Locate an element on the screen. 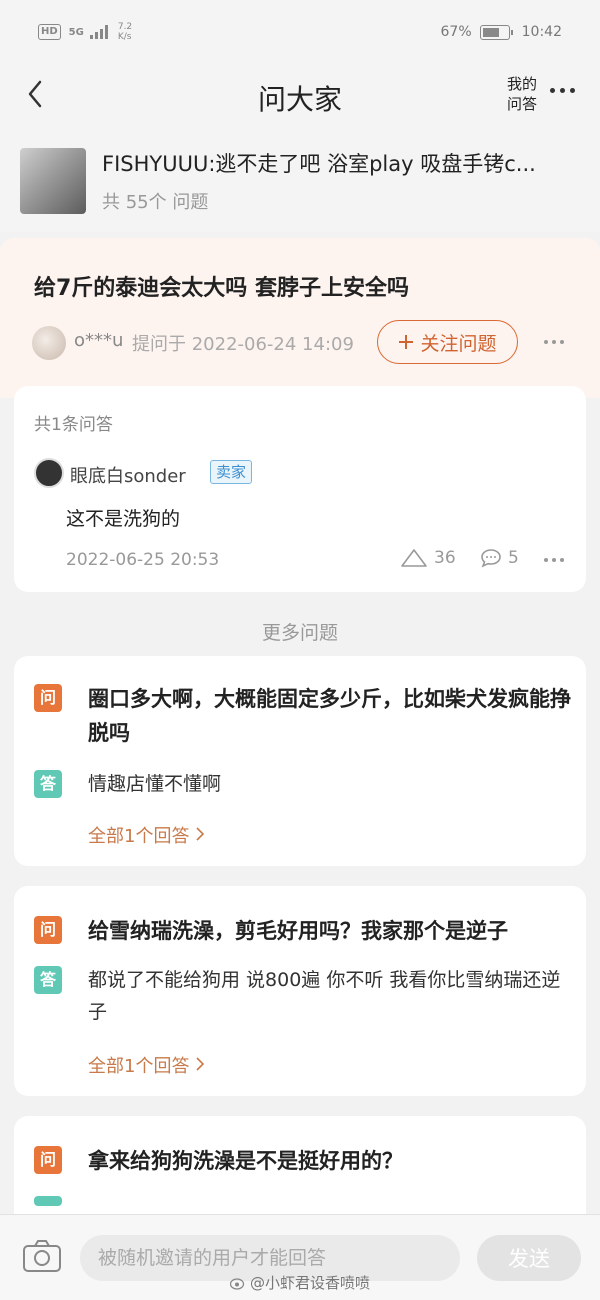 The width and height of the screenshot is (600, 1300). hd-indicator: HD is located at coordinates (49, 32).